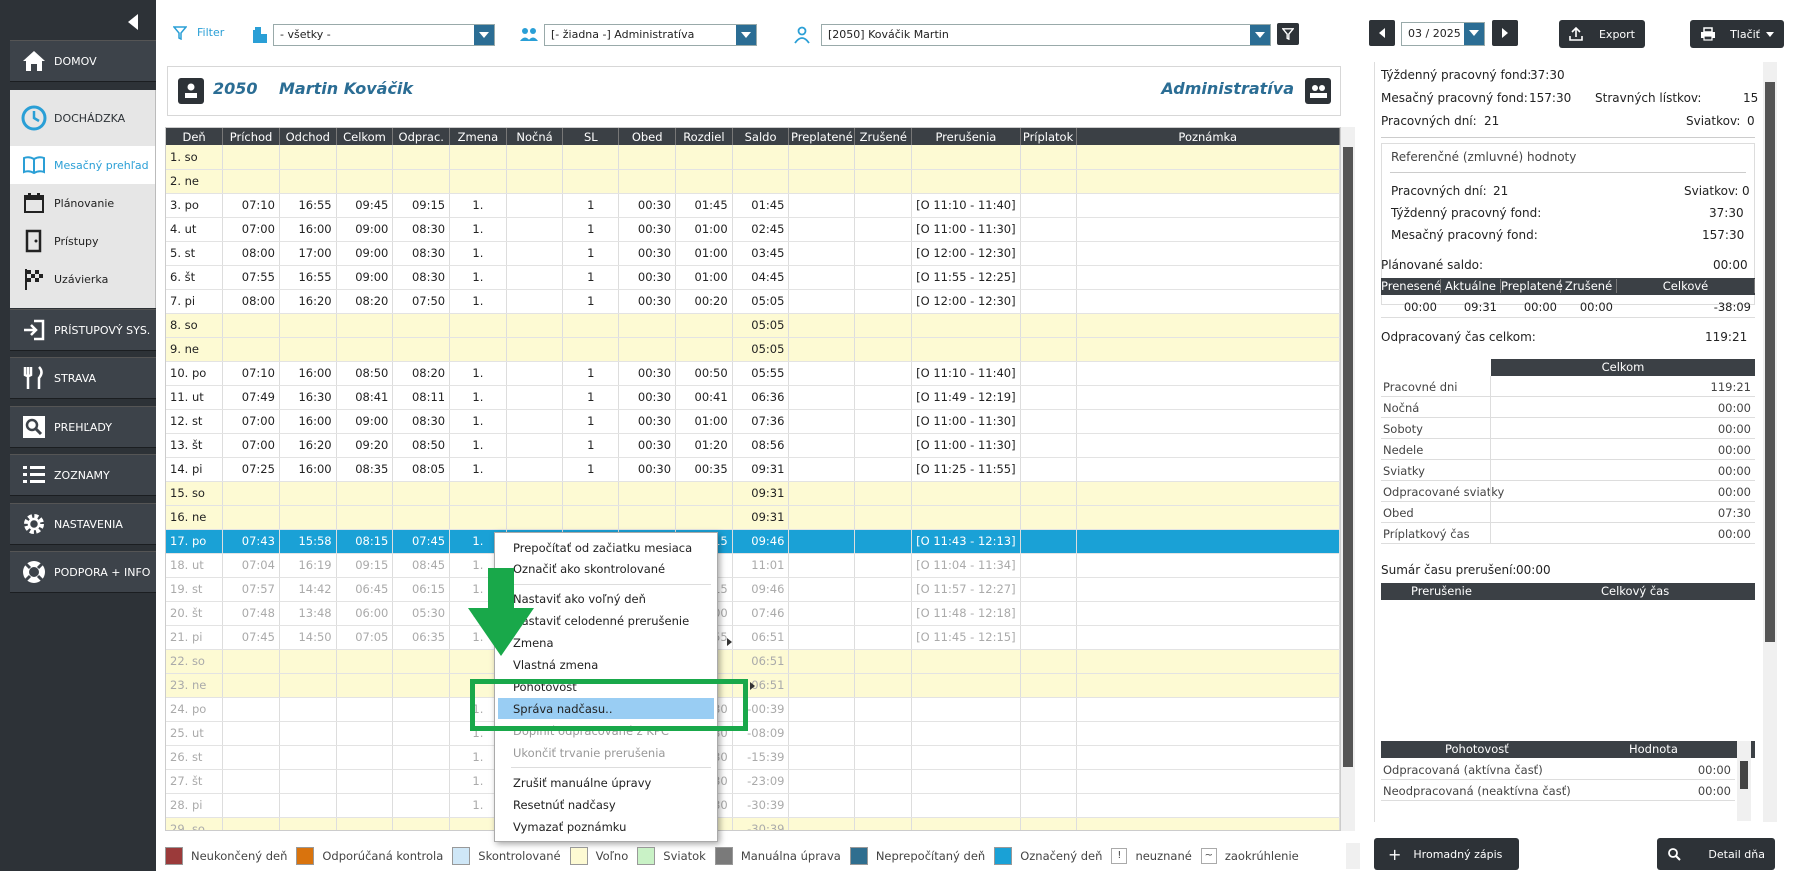 The height and width of the screenshot is (871, 1796). What do you see at coordinates (365, 136) in the screenshot?
I see `column-header: Celkom` at bounding box center [365, 136].